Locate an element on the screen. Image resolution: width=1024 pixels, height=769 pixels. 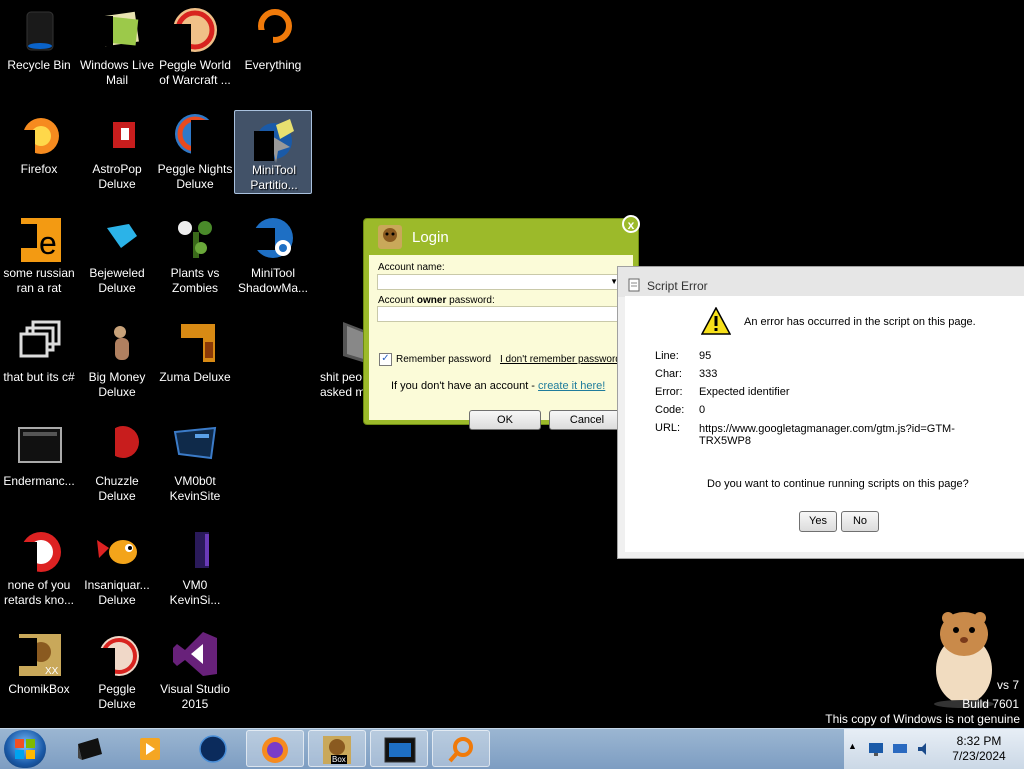
watermark-line-1: vs 7 is located at coordinates (1007, 685).